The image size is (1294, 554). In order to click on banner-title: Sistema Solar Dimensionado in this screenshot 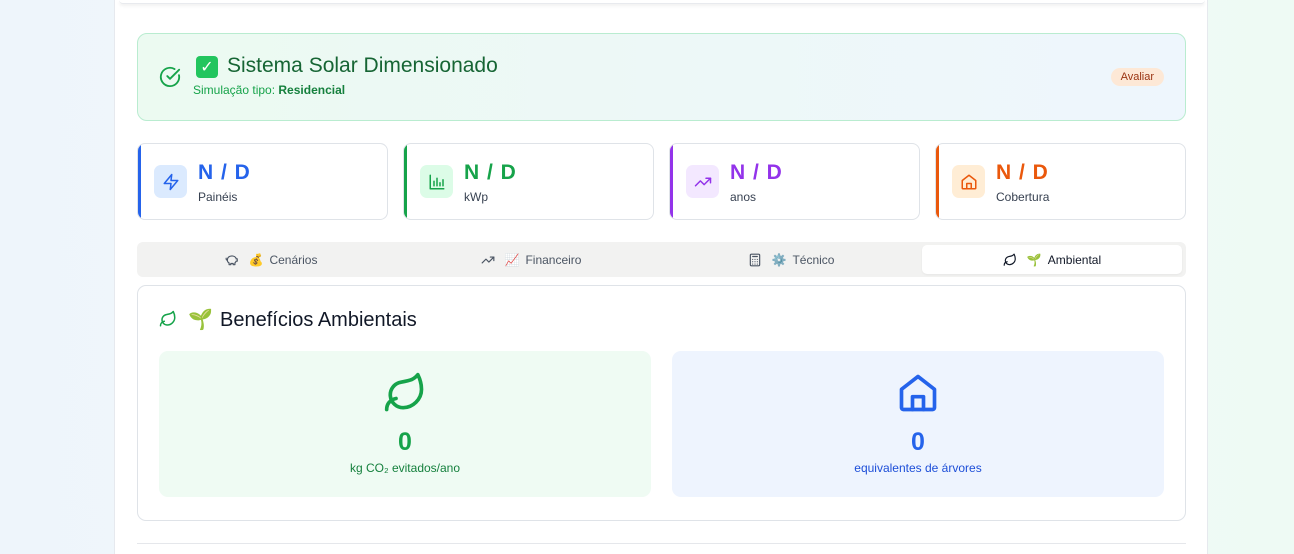, I will do `click(362, 65)`.